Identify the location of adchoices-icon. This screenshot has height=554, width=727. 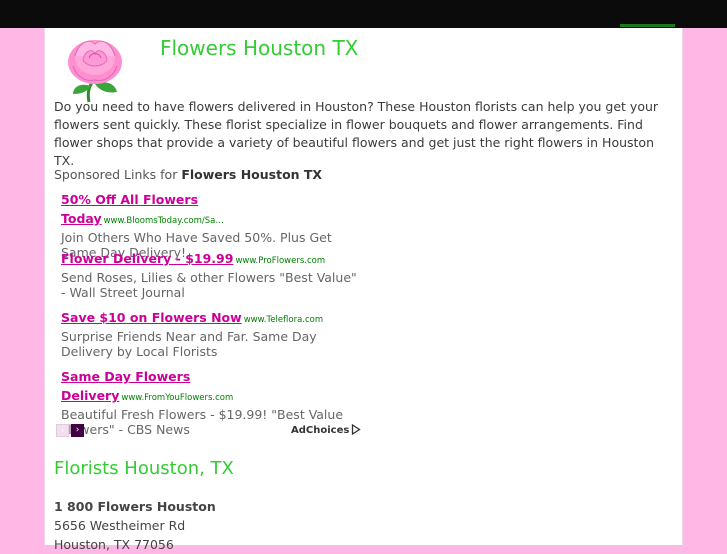
(357, 429).